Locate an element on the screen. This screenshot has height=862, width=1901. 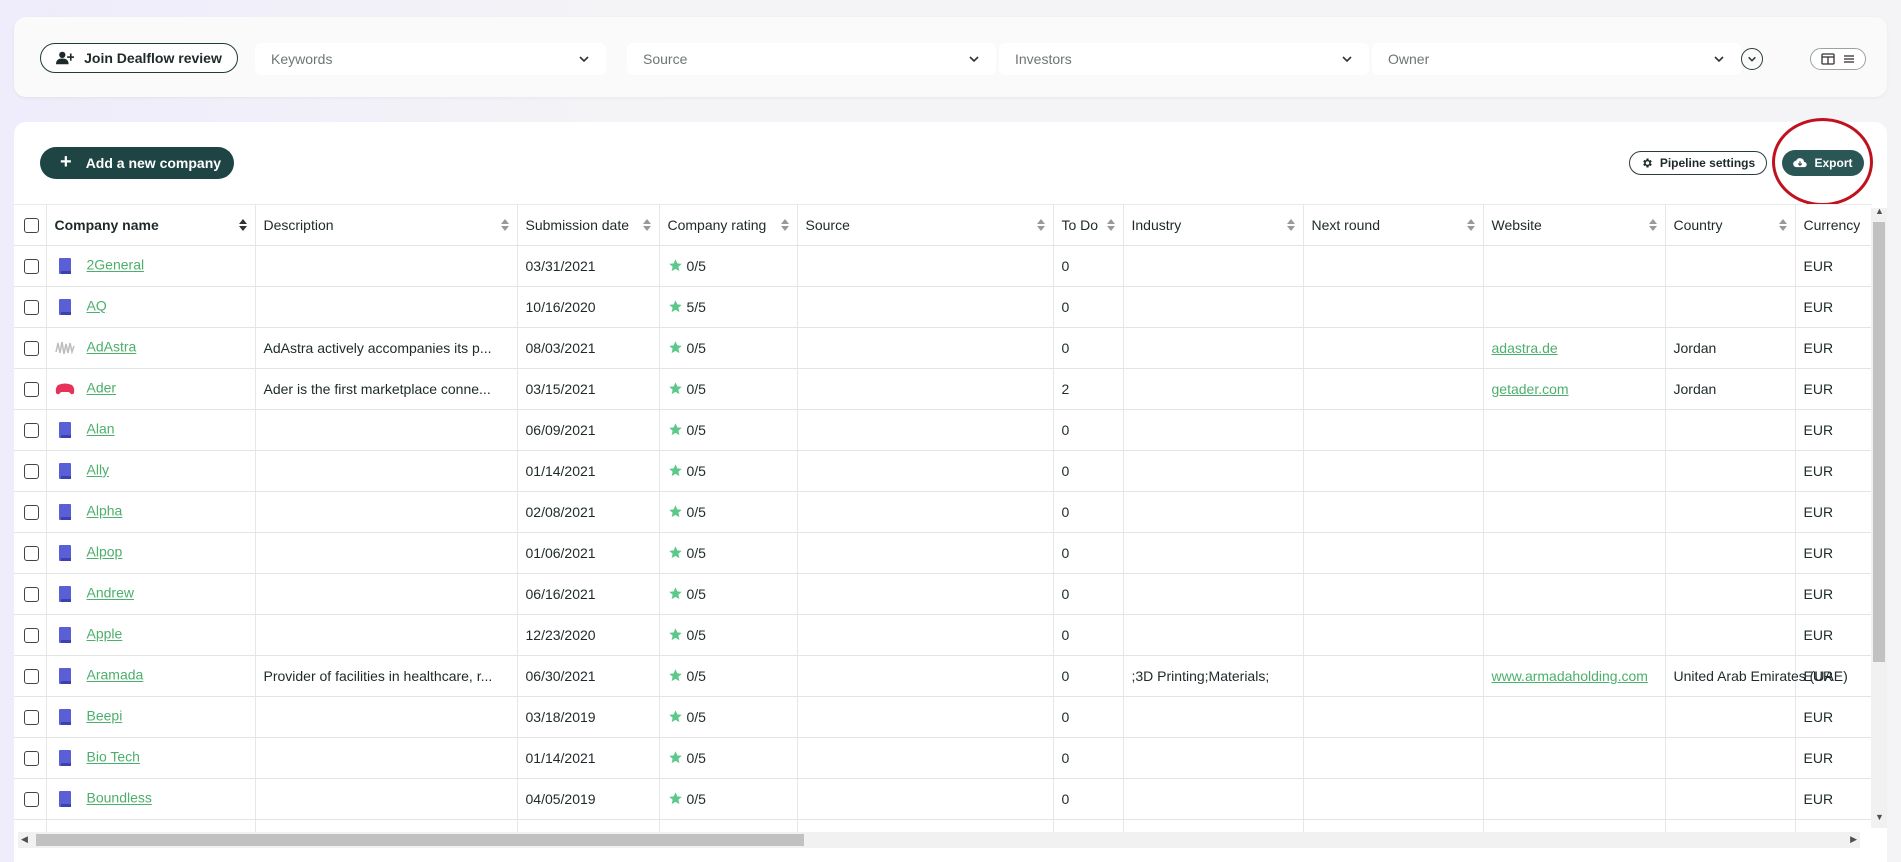
company-name-link: Ally is located at coordinates (98, 470).